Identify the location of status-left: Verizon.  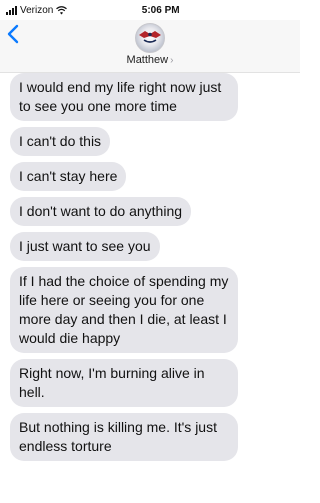
(37, 10).